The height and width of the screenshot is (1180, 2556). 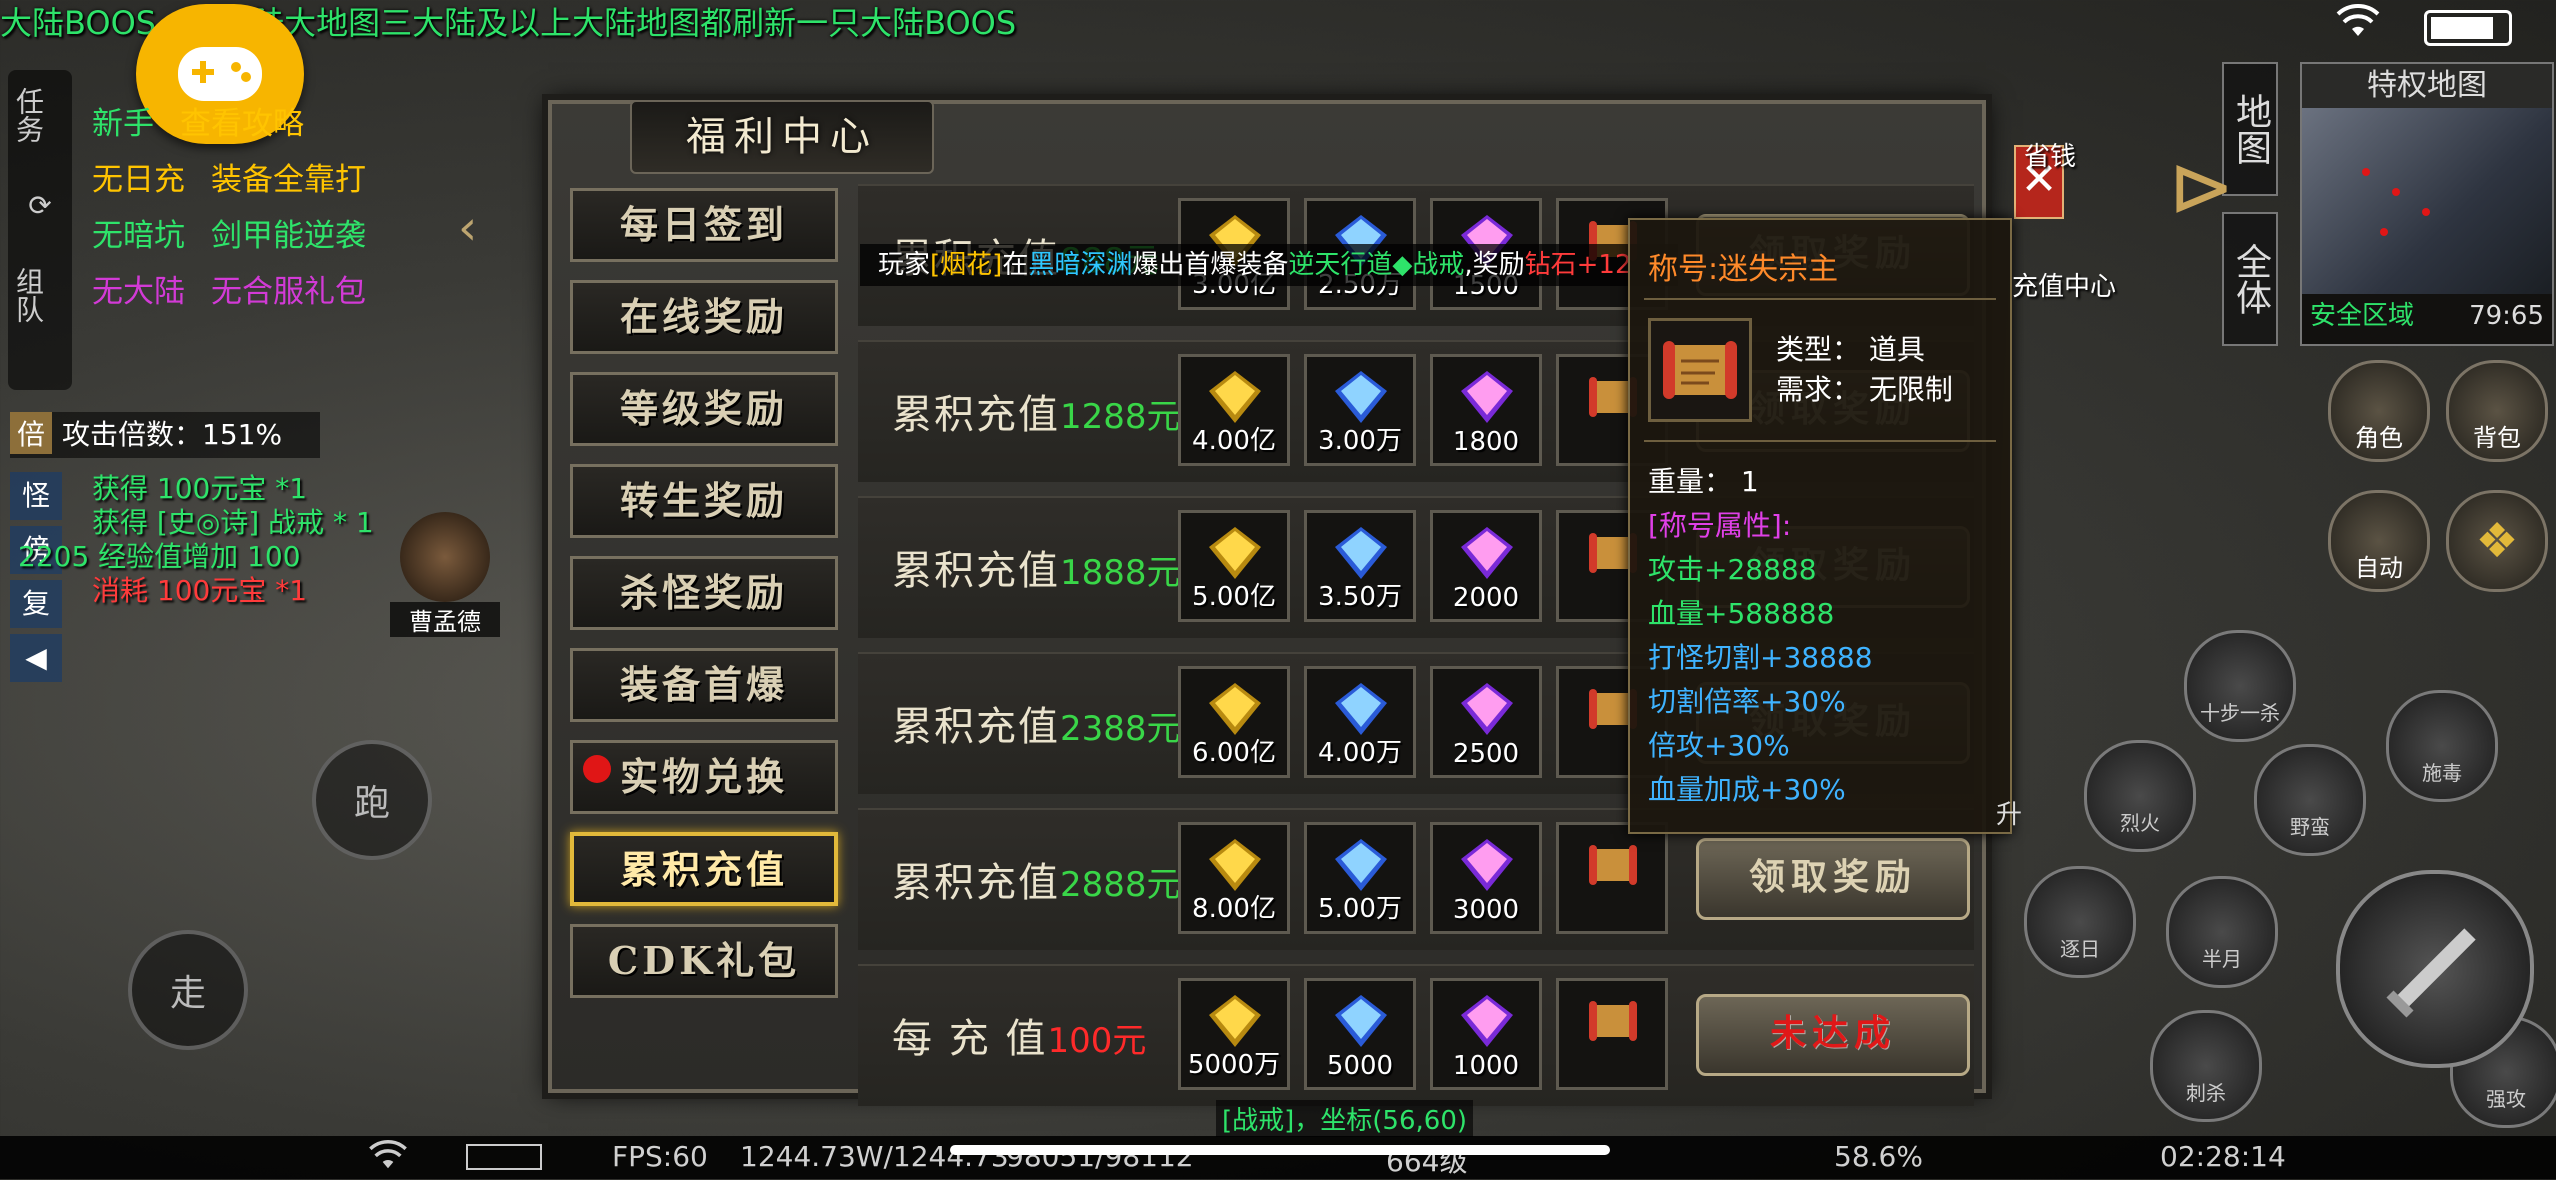 What do you see at coordinates (2080, 922) in the screenshot?
I see `skill-button: 逐日` at bounding box center [2080, 922].